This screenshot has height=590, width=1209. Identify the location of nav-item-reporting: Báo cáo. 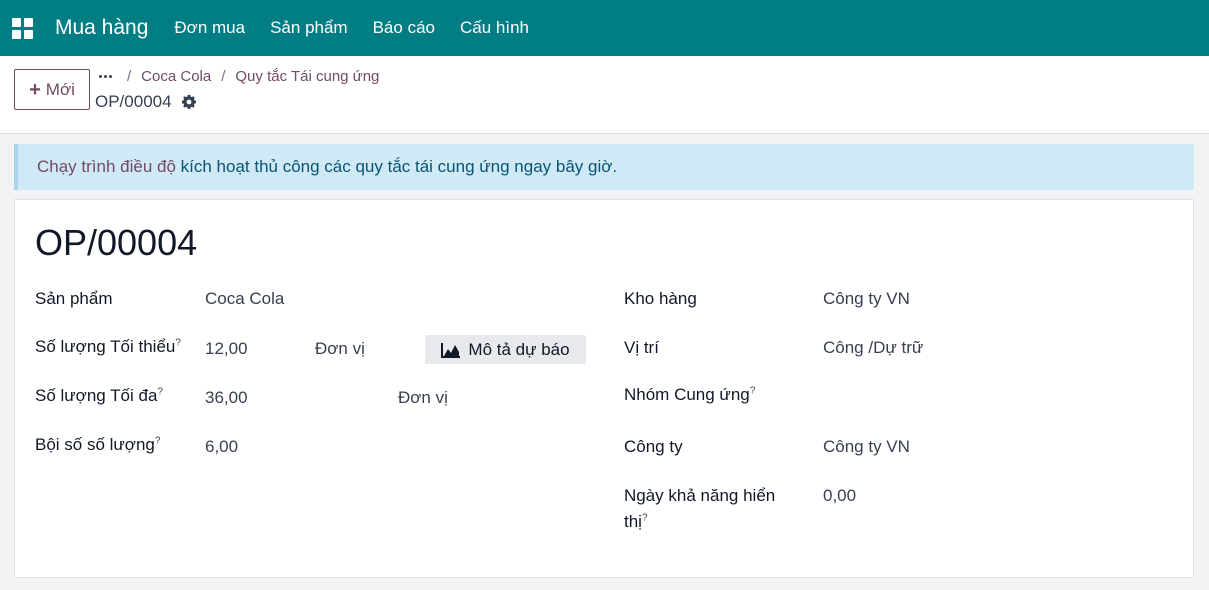
(404, 28).